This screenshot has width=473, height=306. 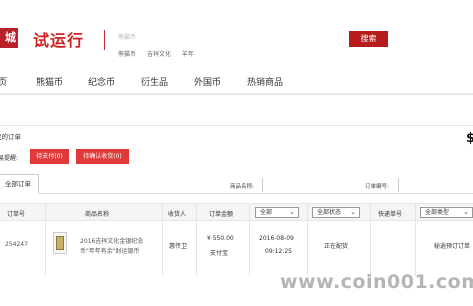 I want to click on type-filter-select: 全部类型 ⌄, so click(x=446, y=212).